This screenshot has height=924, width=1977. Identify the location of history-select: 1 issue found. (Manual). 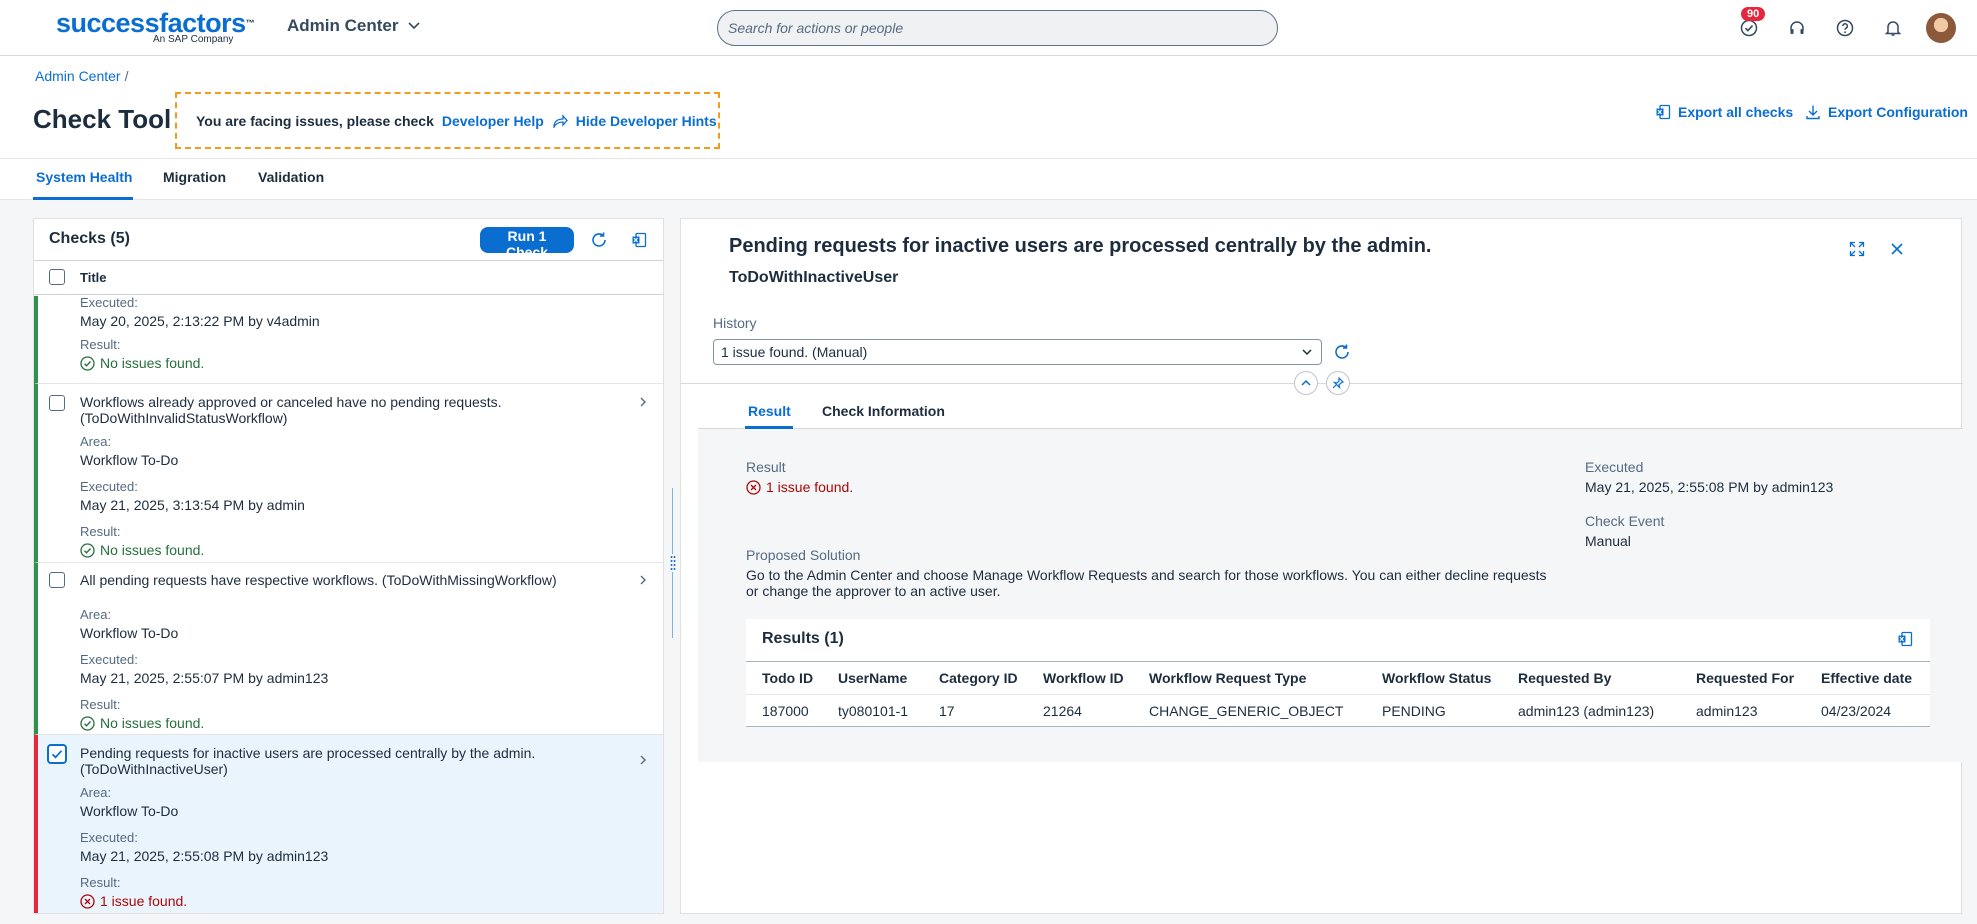
(1017, 352).